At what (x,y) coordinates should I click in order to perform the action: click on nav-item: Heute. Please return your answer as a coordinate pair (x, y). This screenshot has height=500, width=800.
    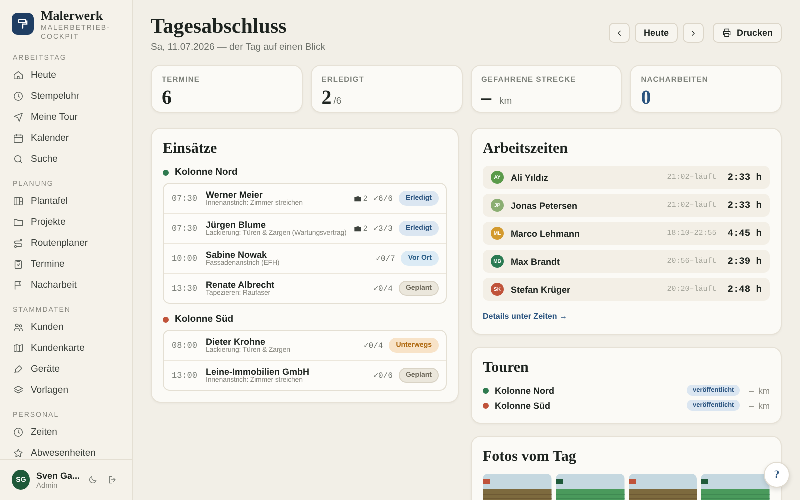
    Looking at the image, I should click on (66, 75).